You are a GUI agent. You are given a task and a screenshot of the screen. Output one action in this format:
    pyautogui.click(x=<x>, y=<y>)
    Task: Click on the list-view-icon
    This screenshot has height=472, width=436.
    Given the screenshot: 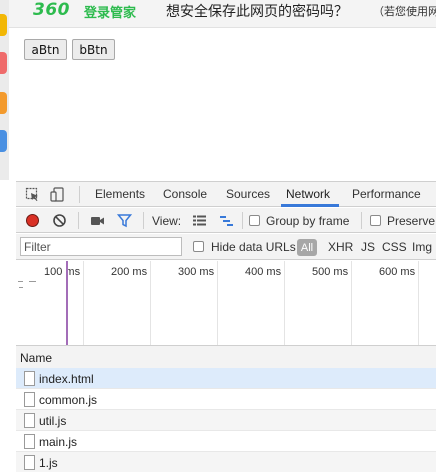 What is the action you would take?
    pyautogui.click(x=199, y=220)
    